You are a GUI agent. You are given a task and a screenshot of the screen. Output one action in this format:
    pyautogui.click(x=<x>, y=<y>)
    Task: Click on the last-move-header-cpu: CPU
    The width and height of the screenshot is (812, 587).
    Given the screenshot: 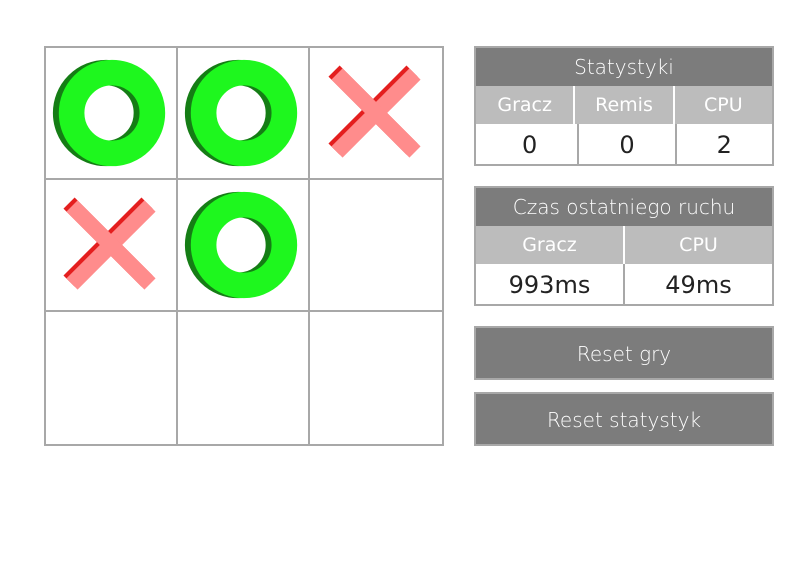 What is the action you would take?
    pyautogui.click(x=698, y=245)
    